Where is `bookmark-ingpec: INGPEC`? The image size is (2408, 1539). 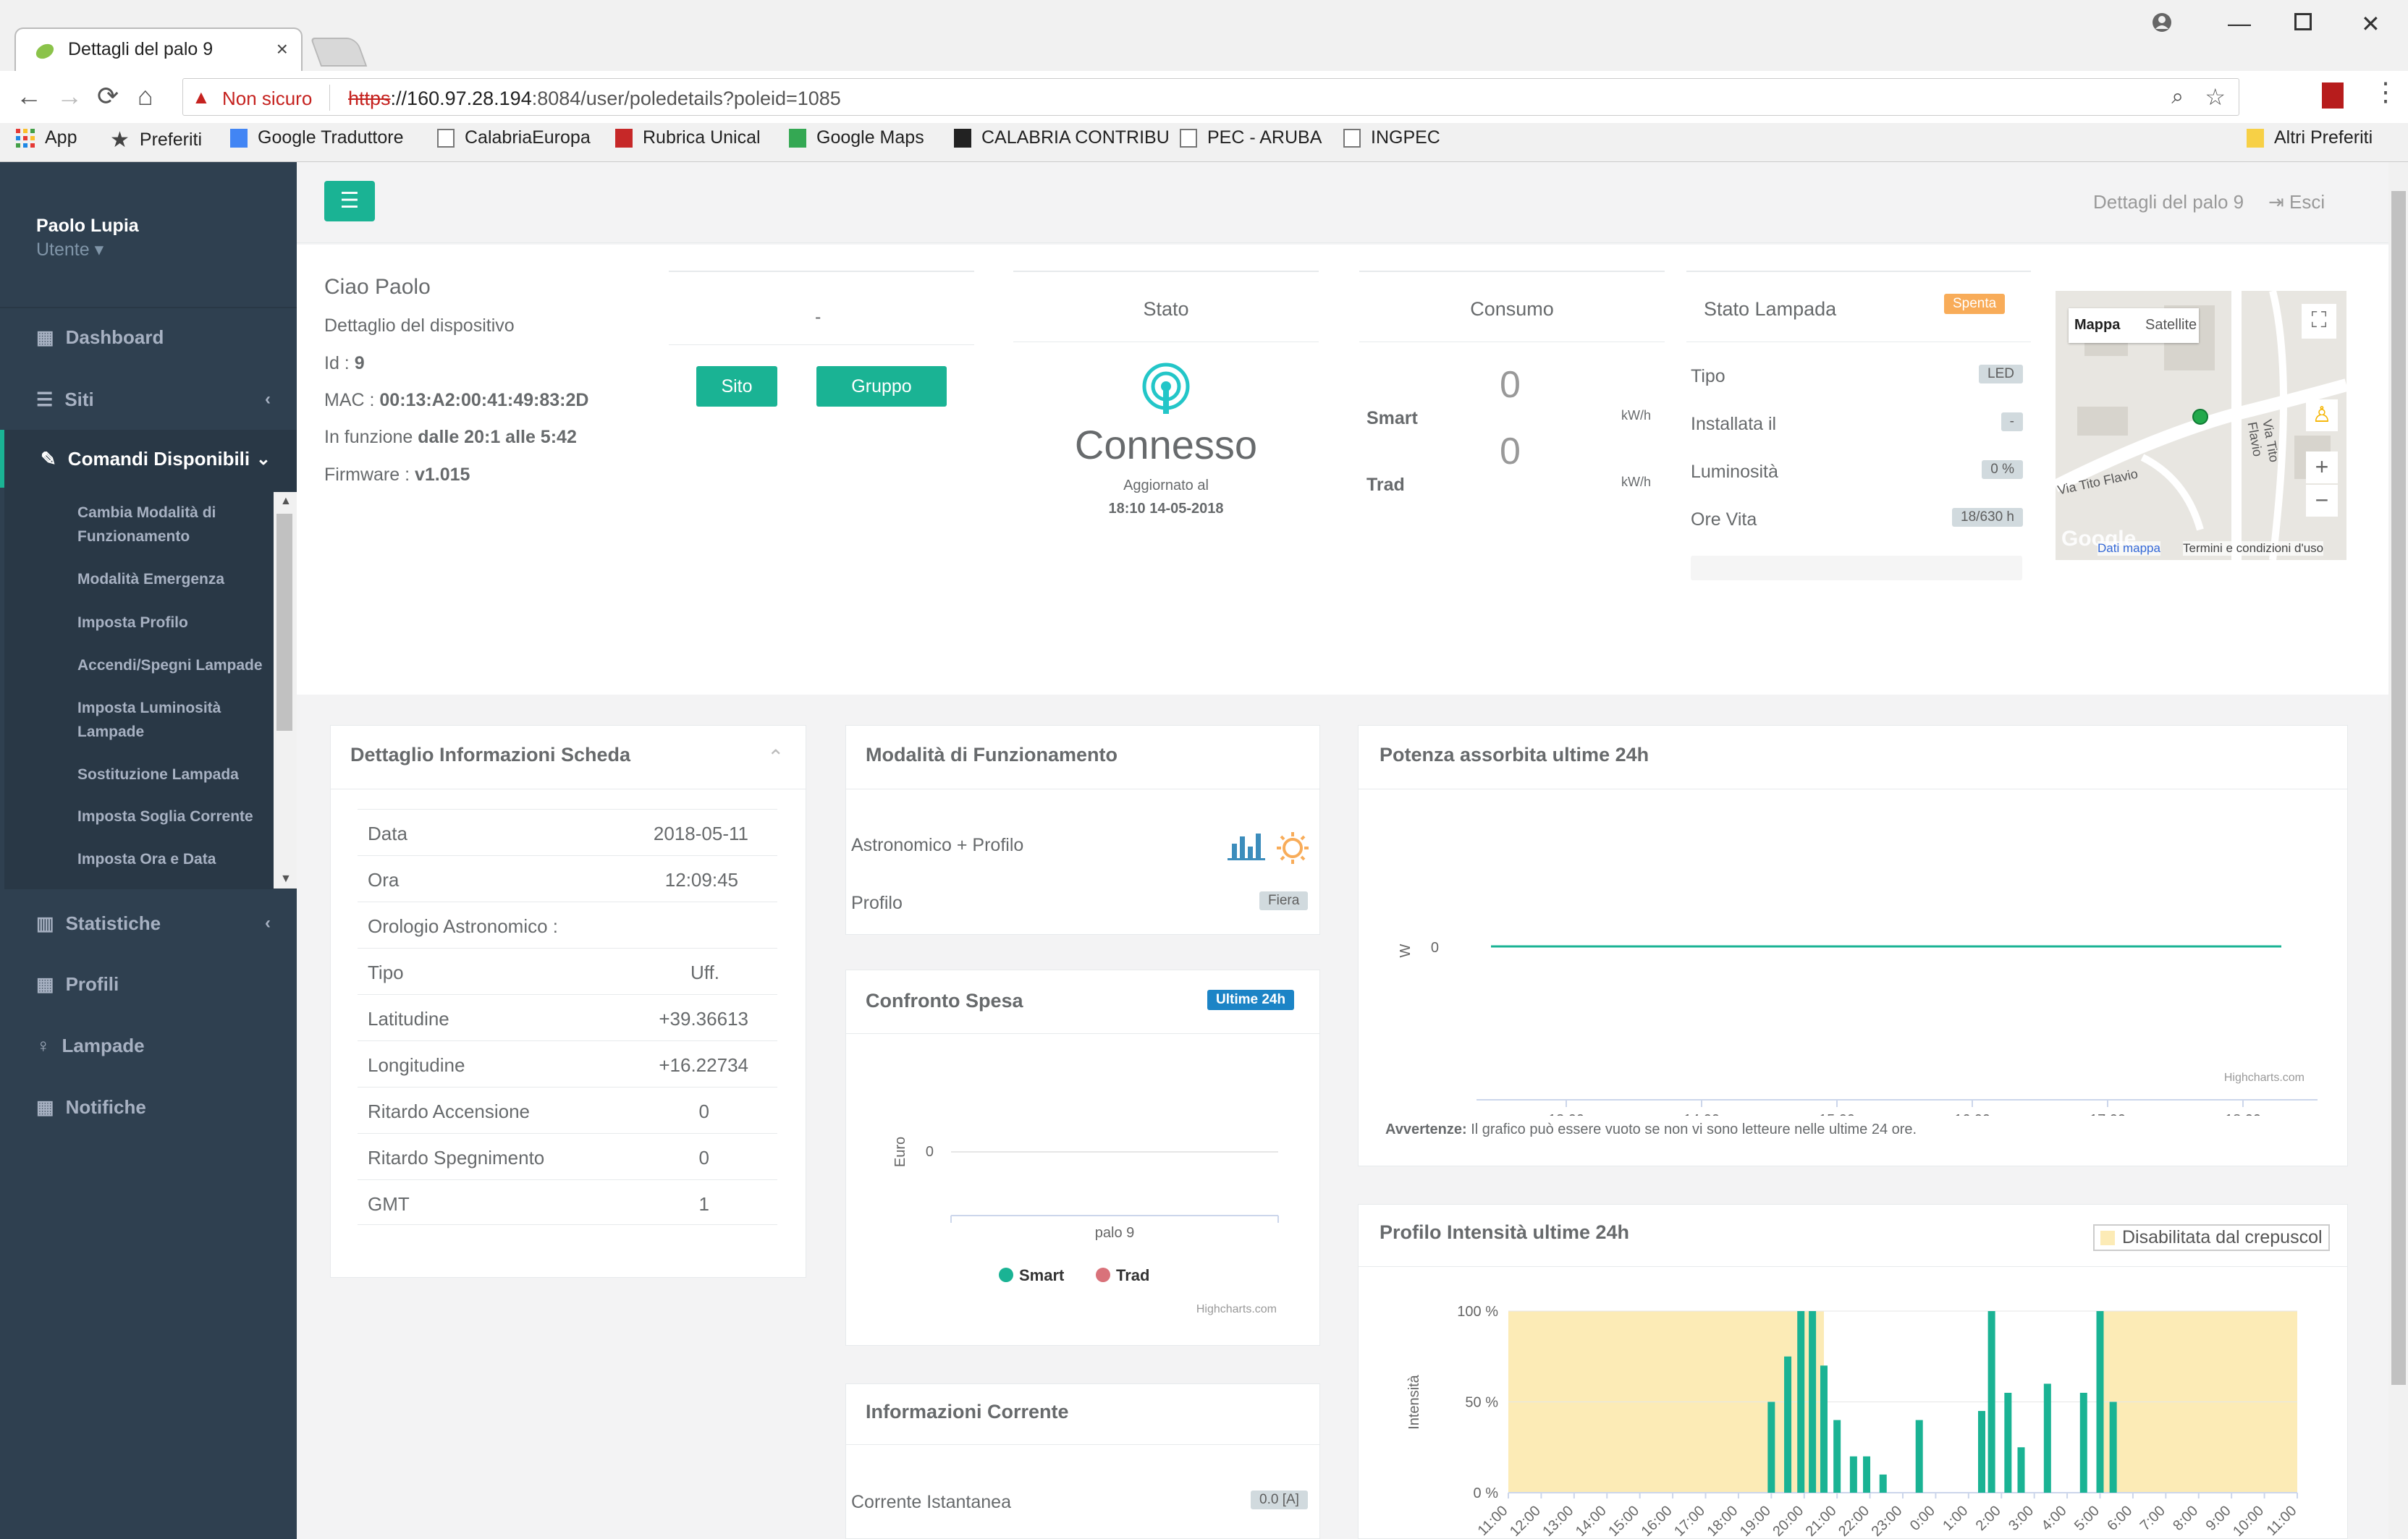
bookmark-ingpec: INGPEC is located at coordinates (1391, 137).